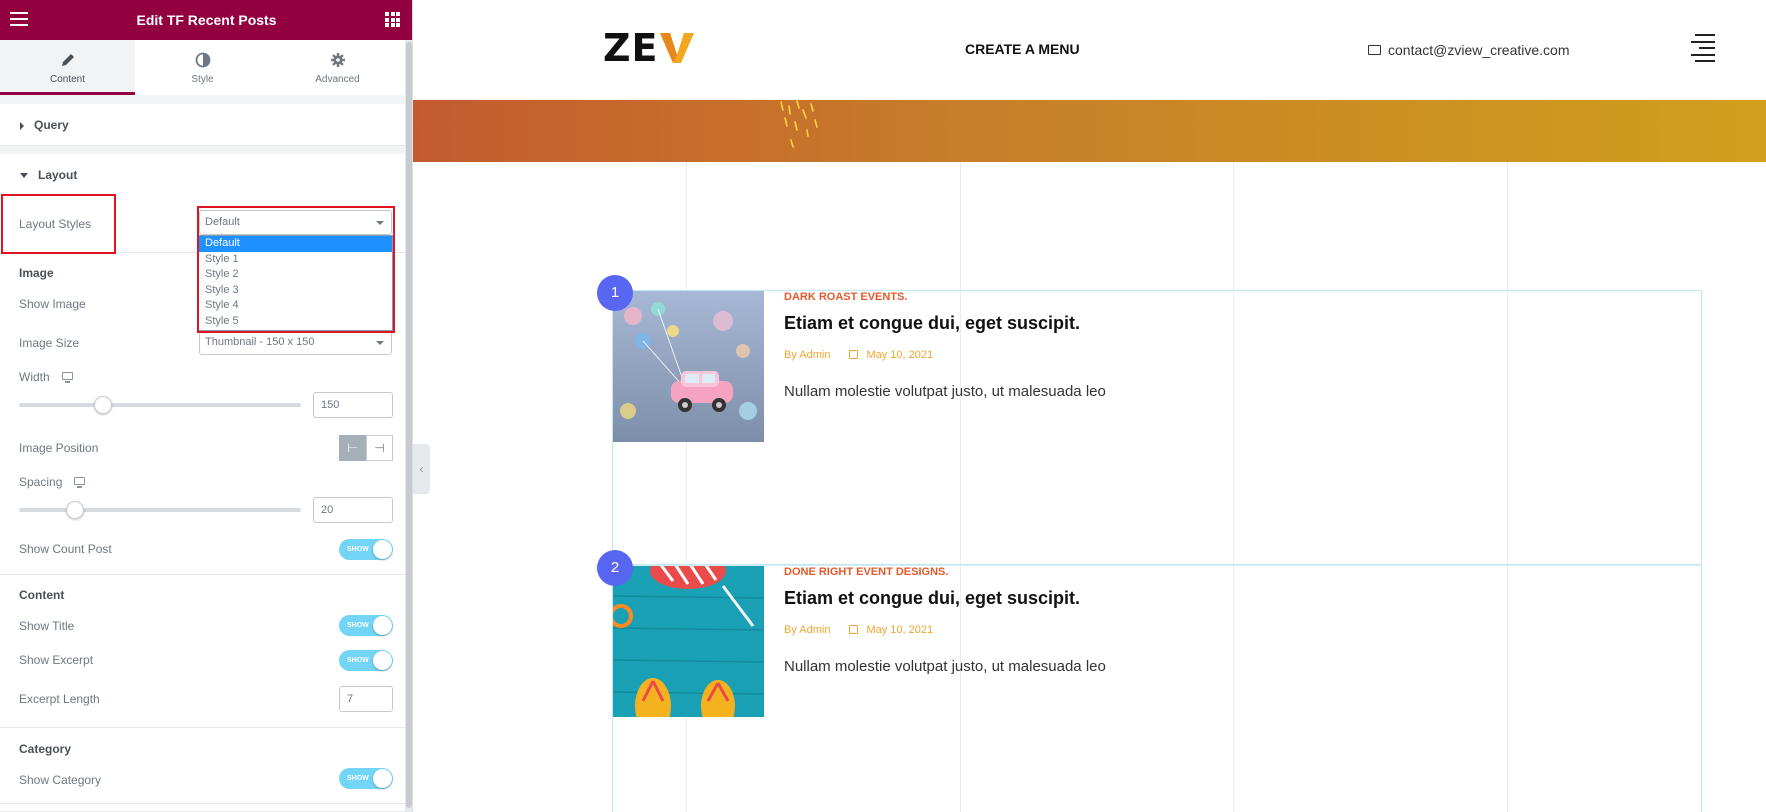 This screenshot has width=1766, height=812. Describe the element at coordinates (24, 176) in the screenshot. I see `caret-down-icon` at that location.